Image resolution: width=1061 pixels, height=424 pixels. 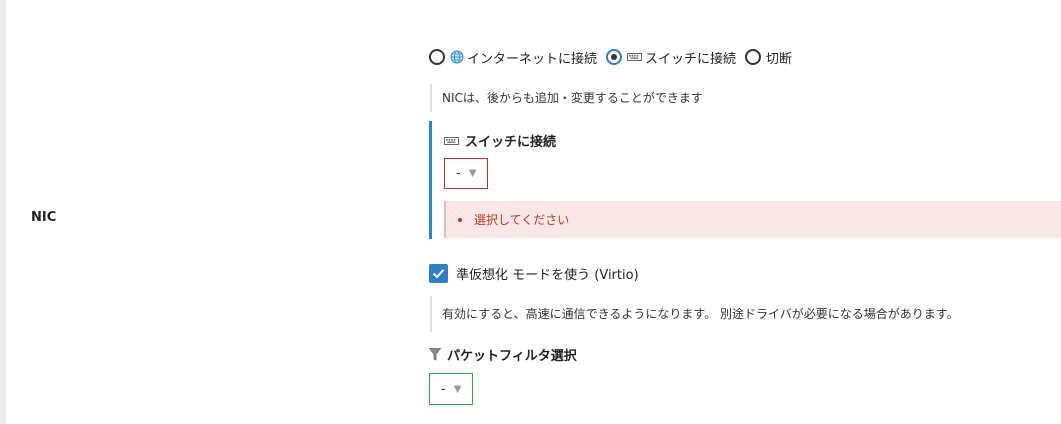 What do you see at coordinates (443, 389) in the screenshot?
I see `packet-filter-select-value: -` at bounding box center [443, 389].